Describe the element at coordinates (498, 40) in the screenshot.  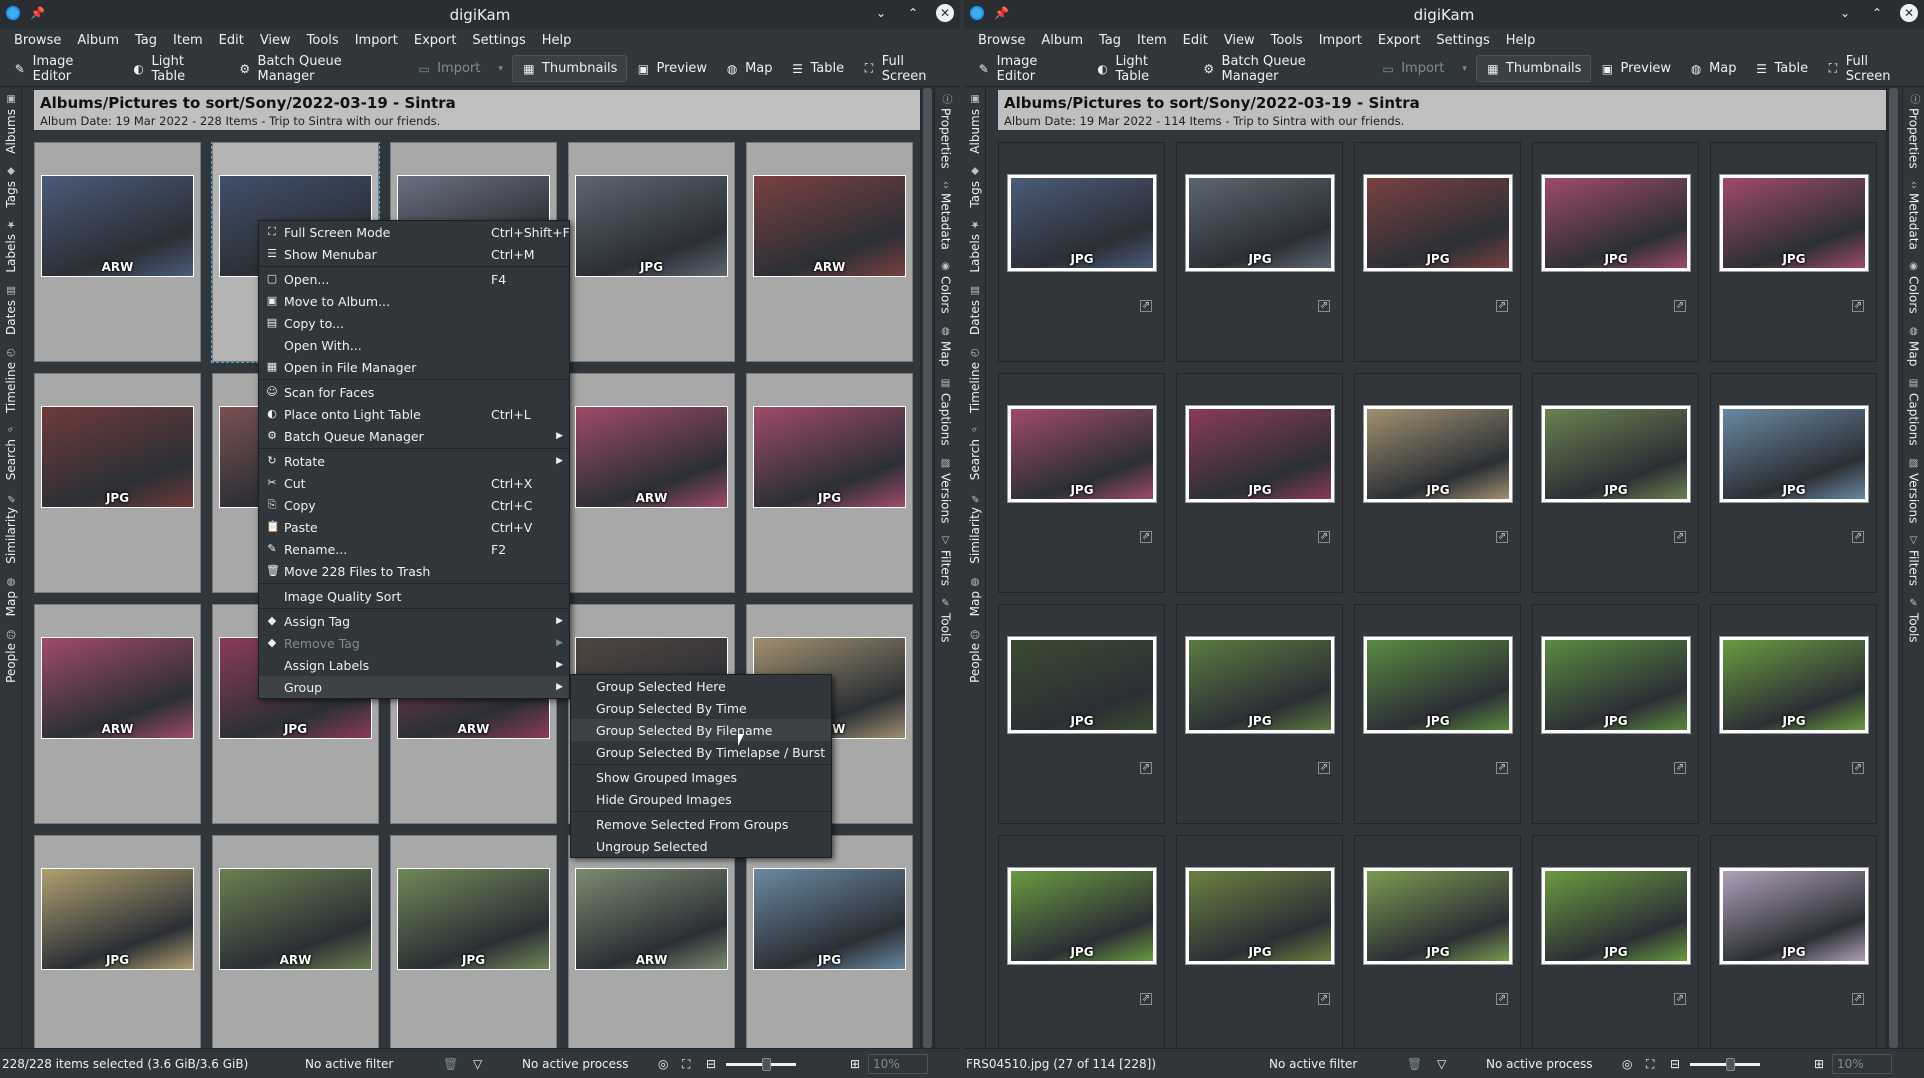
I see `menu-settings: Settings` at that location.